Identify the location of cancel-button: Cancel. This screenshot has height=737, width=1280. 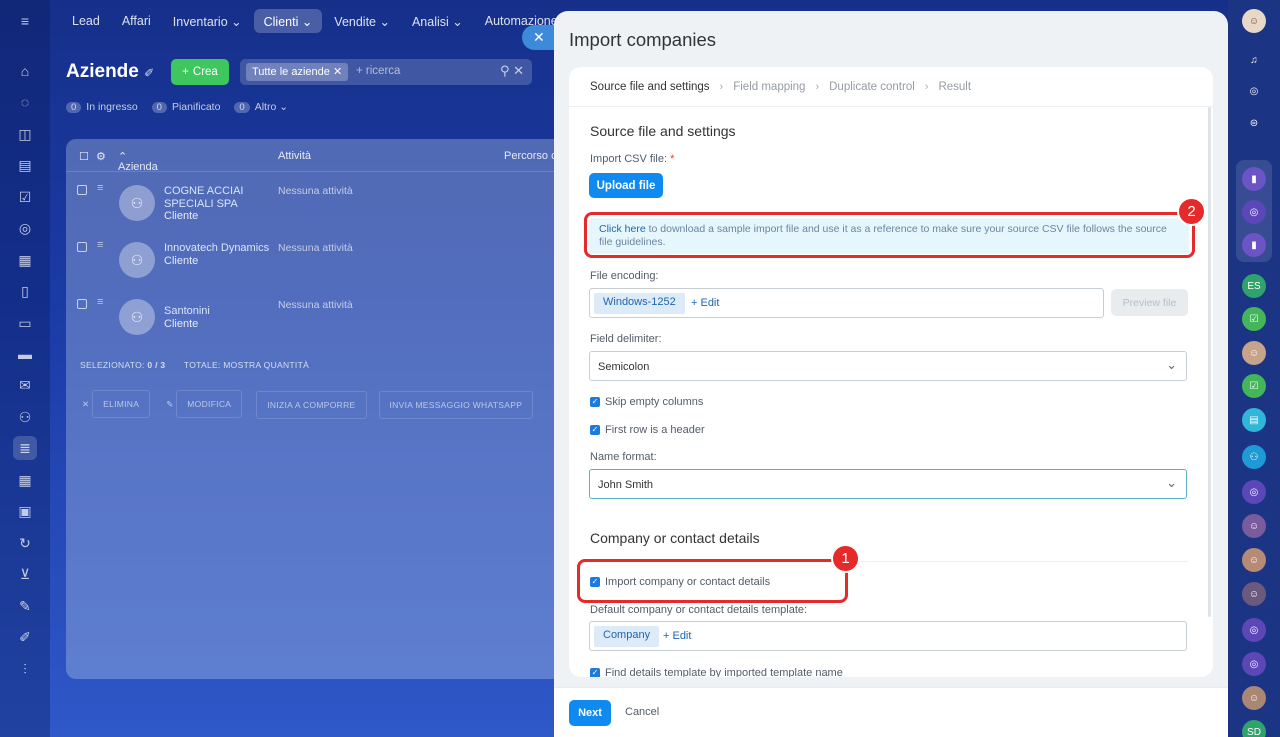
(642, 712).